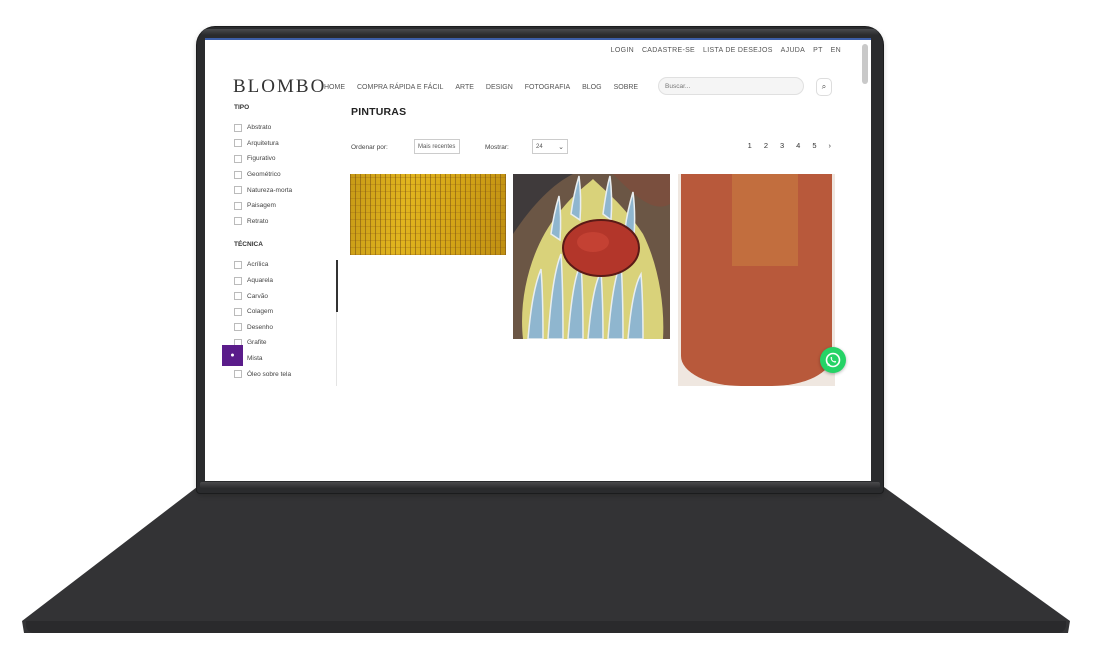 This screenshot has height=648, width=1094. What do you see at coordinates (818, 50) in the screenshot?
I see `topbar-lang-pt: PT` at bounding box center [818, 50].